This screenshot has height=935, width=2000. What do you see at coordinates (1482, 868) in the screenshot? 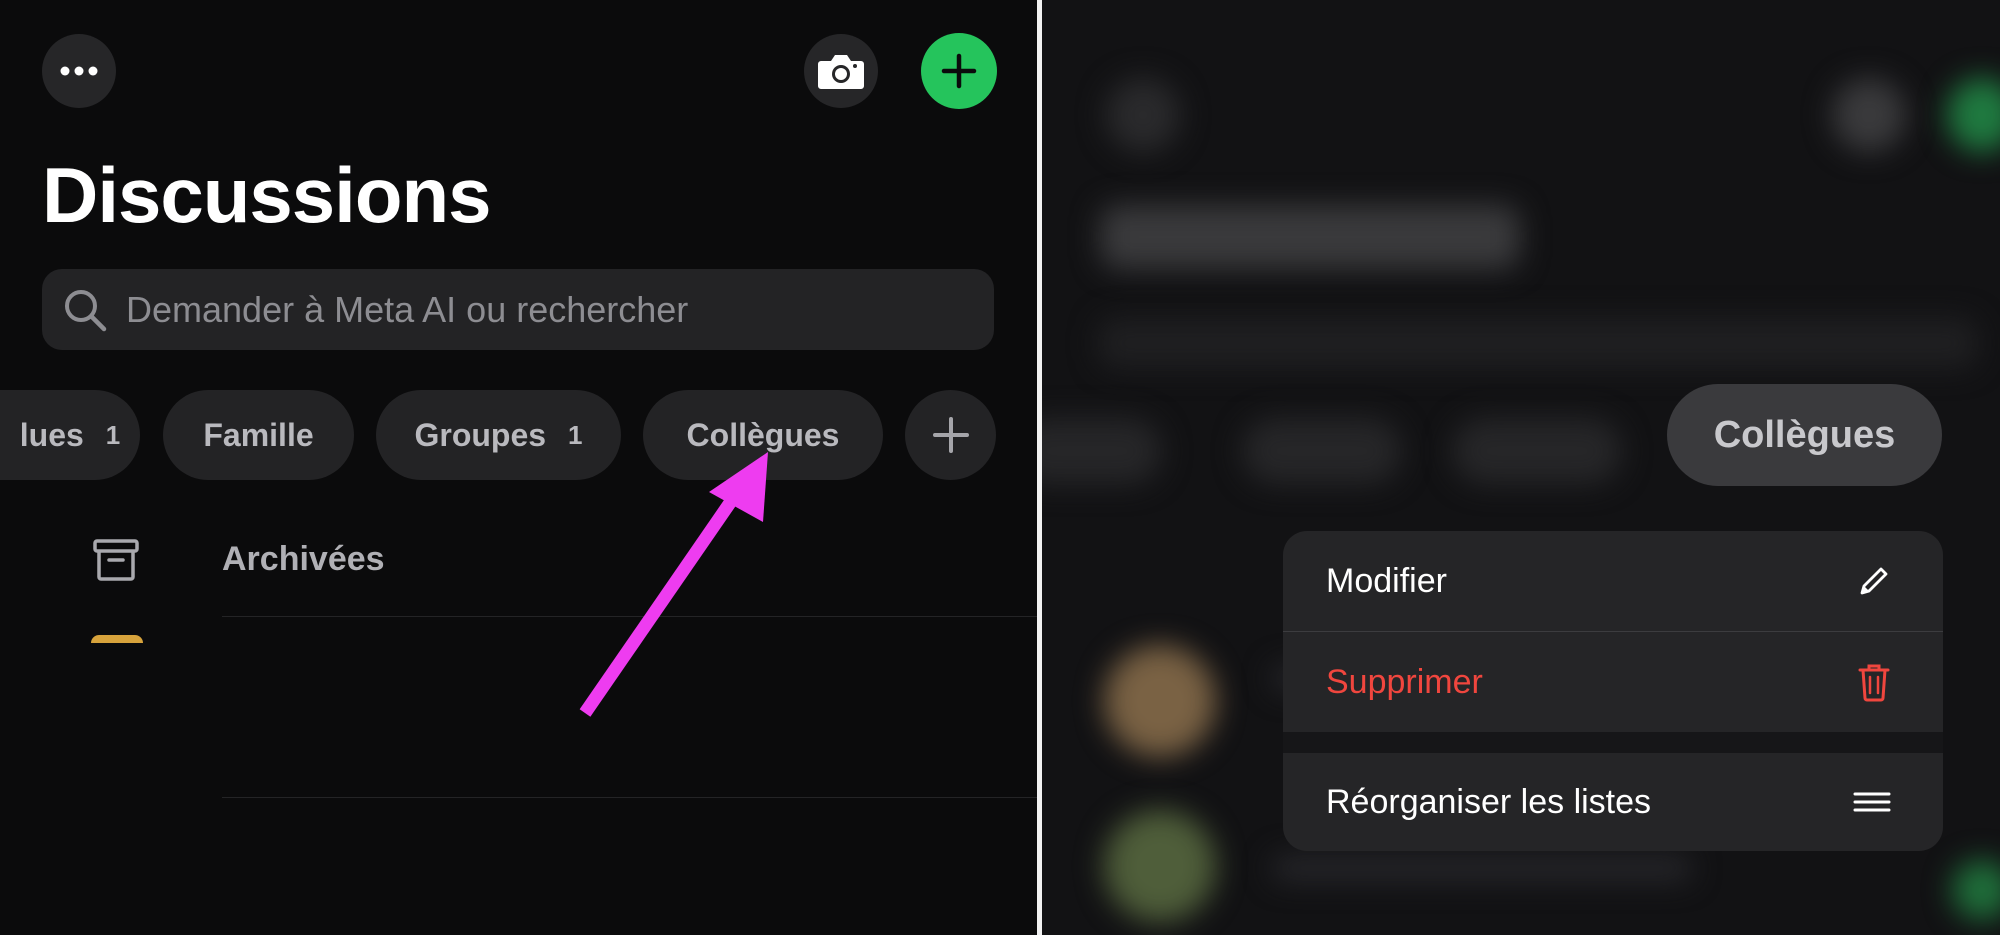
I see `blurred-text` at bounding box center [1482, 868].